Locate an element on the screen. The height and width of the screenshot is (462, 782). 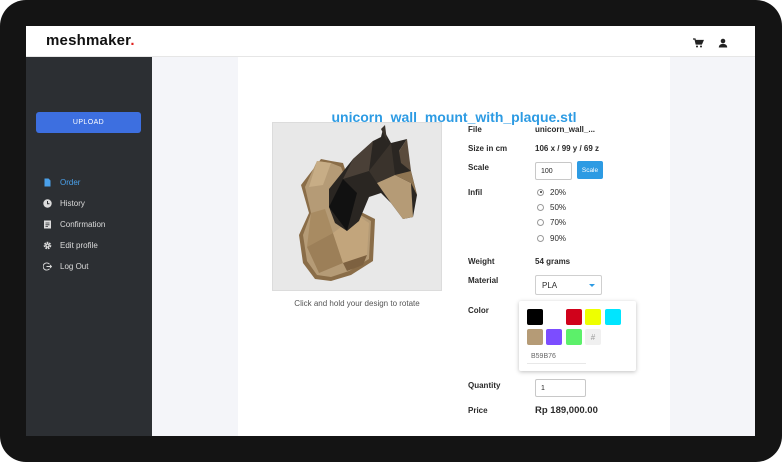
user-icon is located at coordinates (723, 42).